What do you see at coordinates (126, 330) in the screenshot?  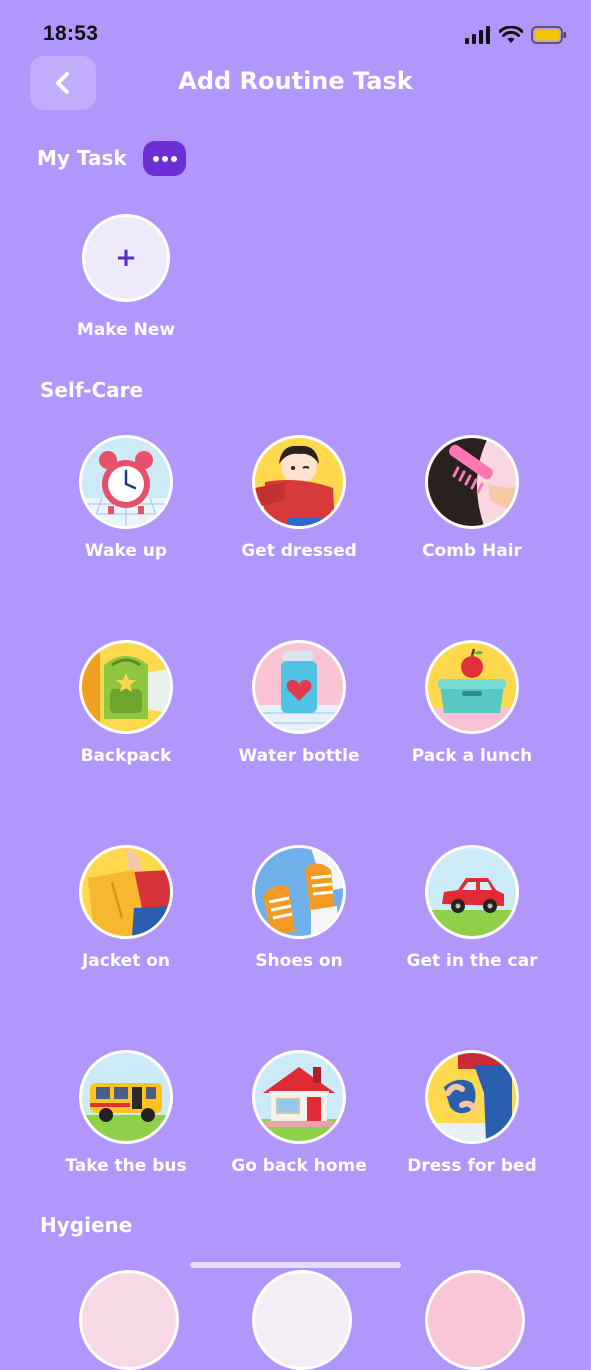 I see `make-new-label: Make New` at bounding box center [126, 330].